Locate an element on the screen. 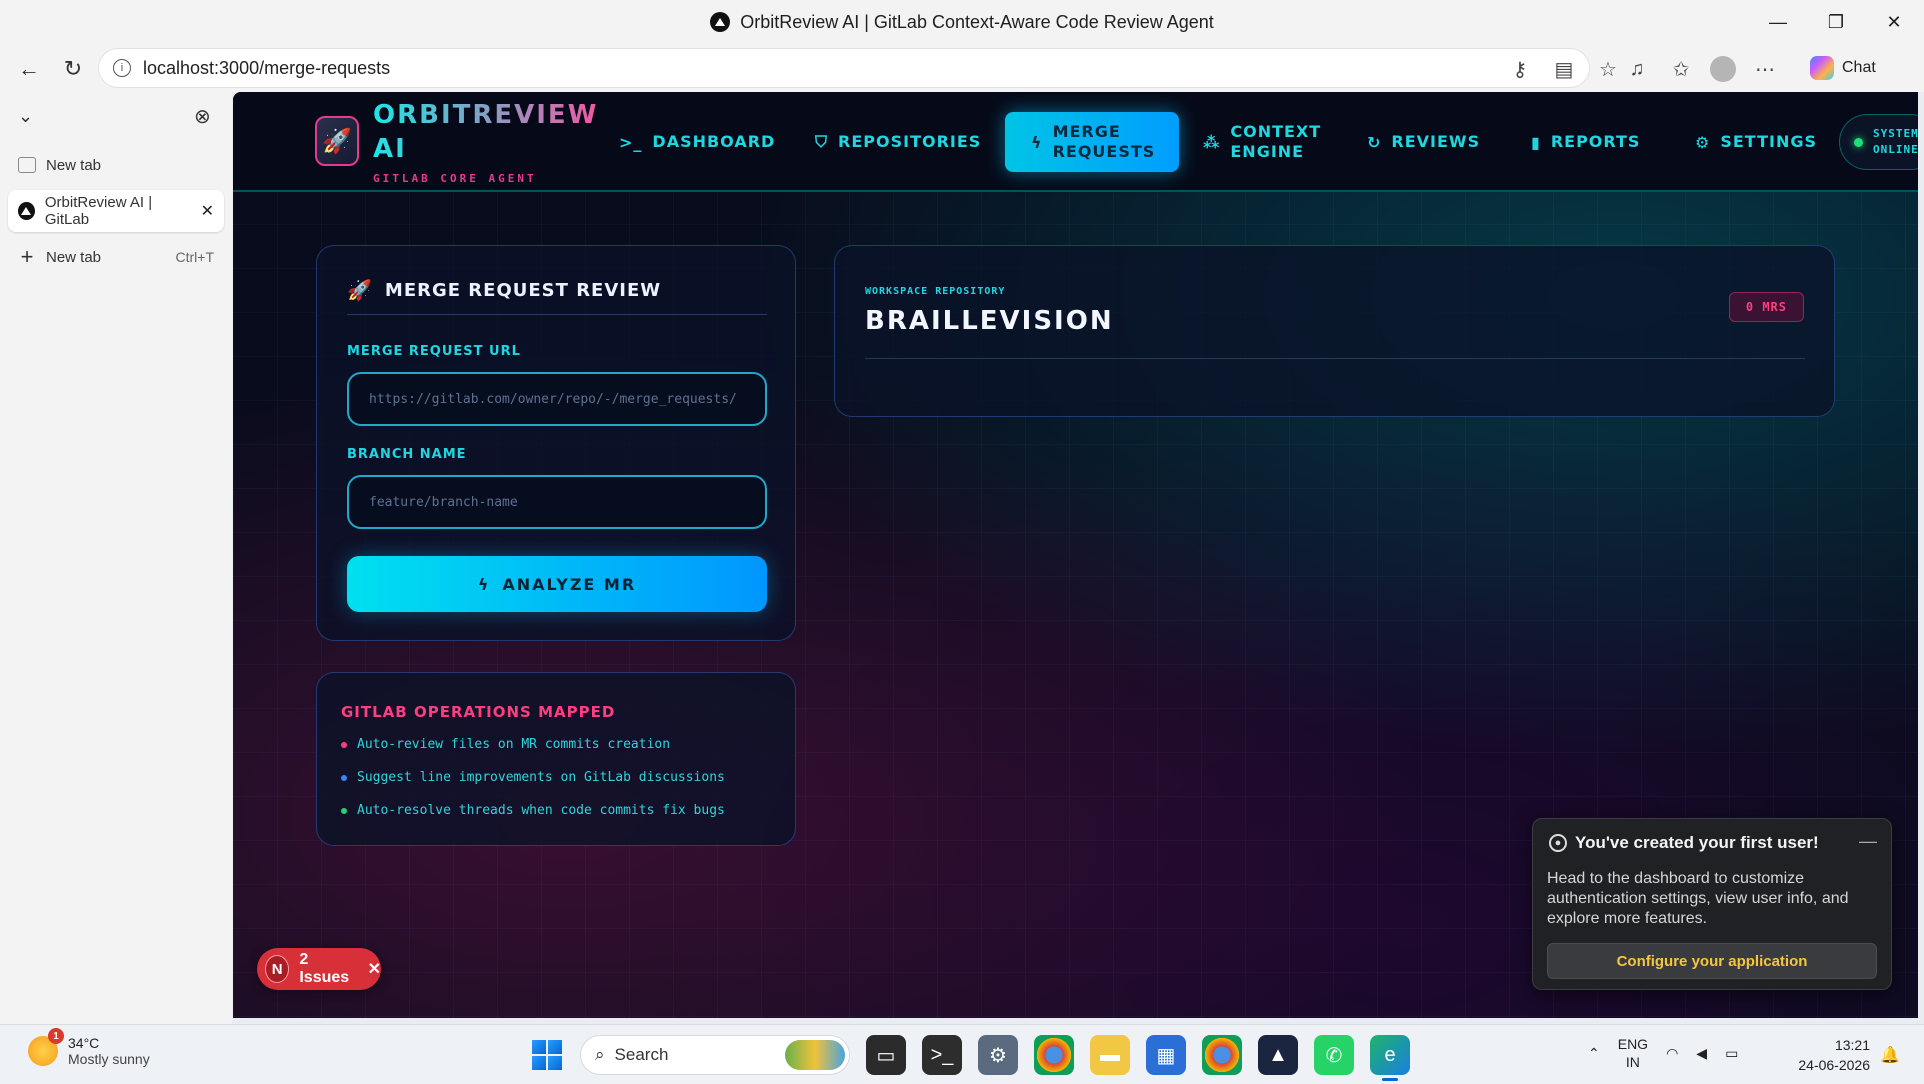 Image resolution: width=1924 pixels, height=1084 pixels. bullet-icon is located at coordinates (344, 810).